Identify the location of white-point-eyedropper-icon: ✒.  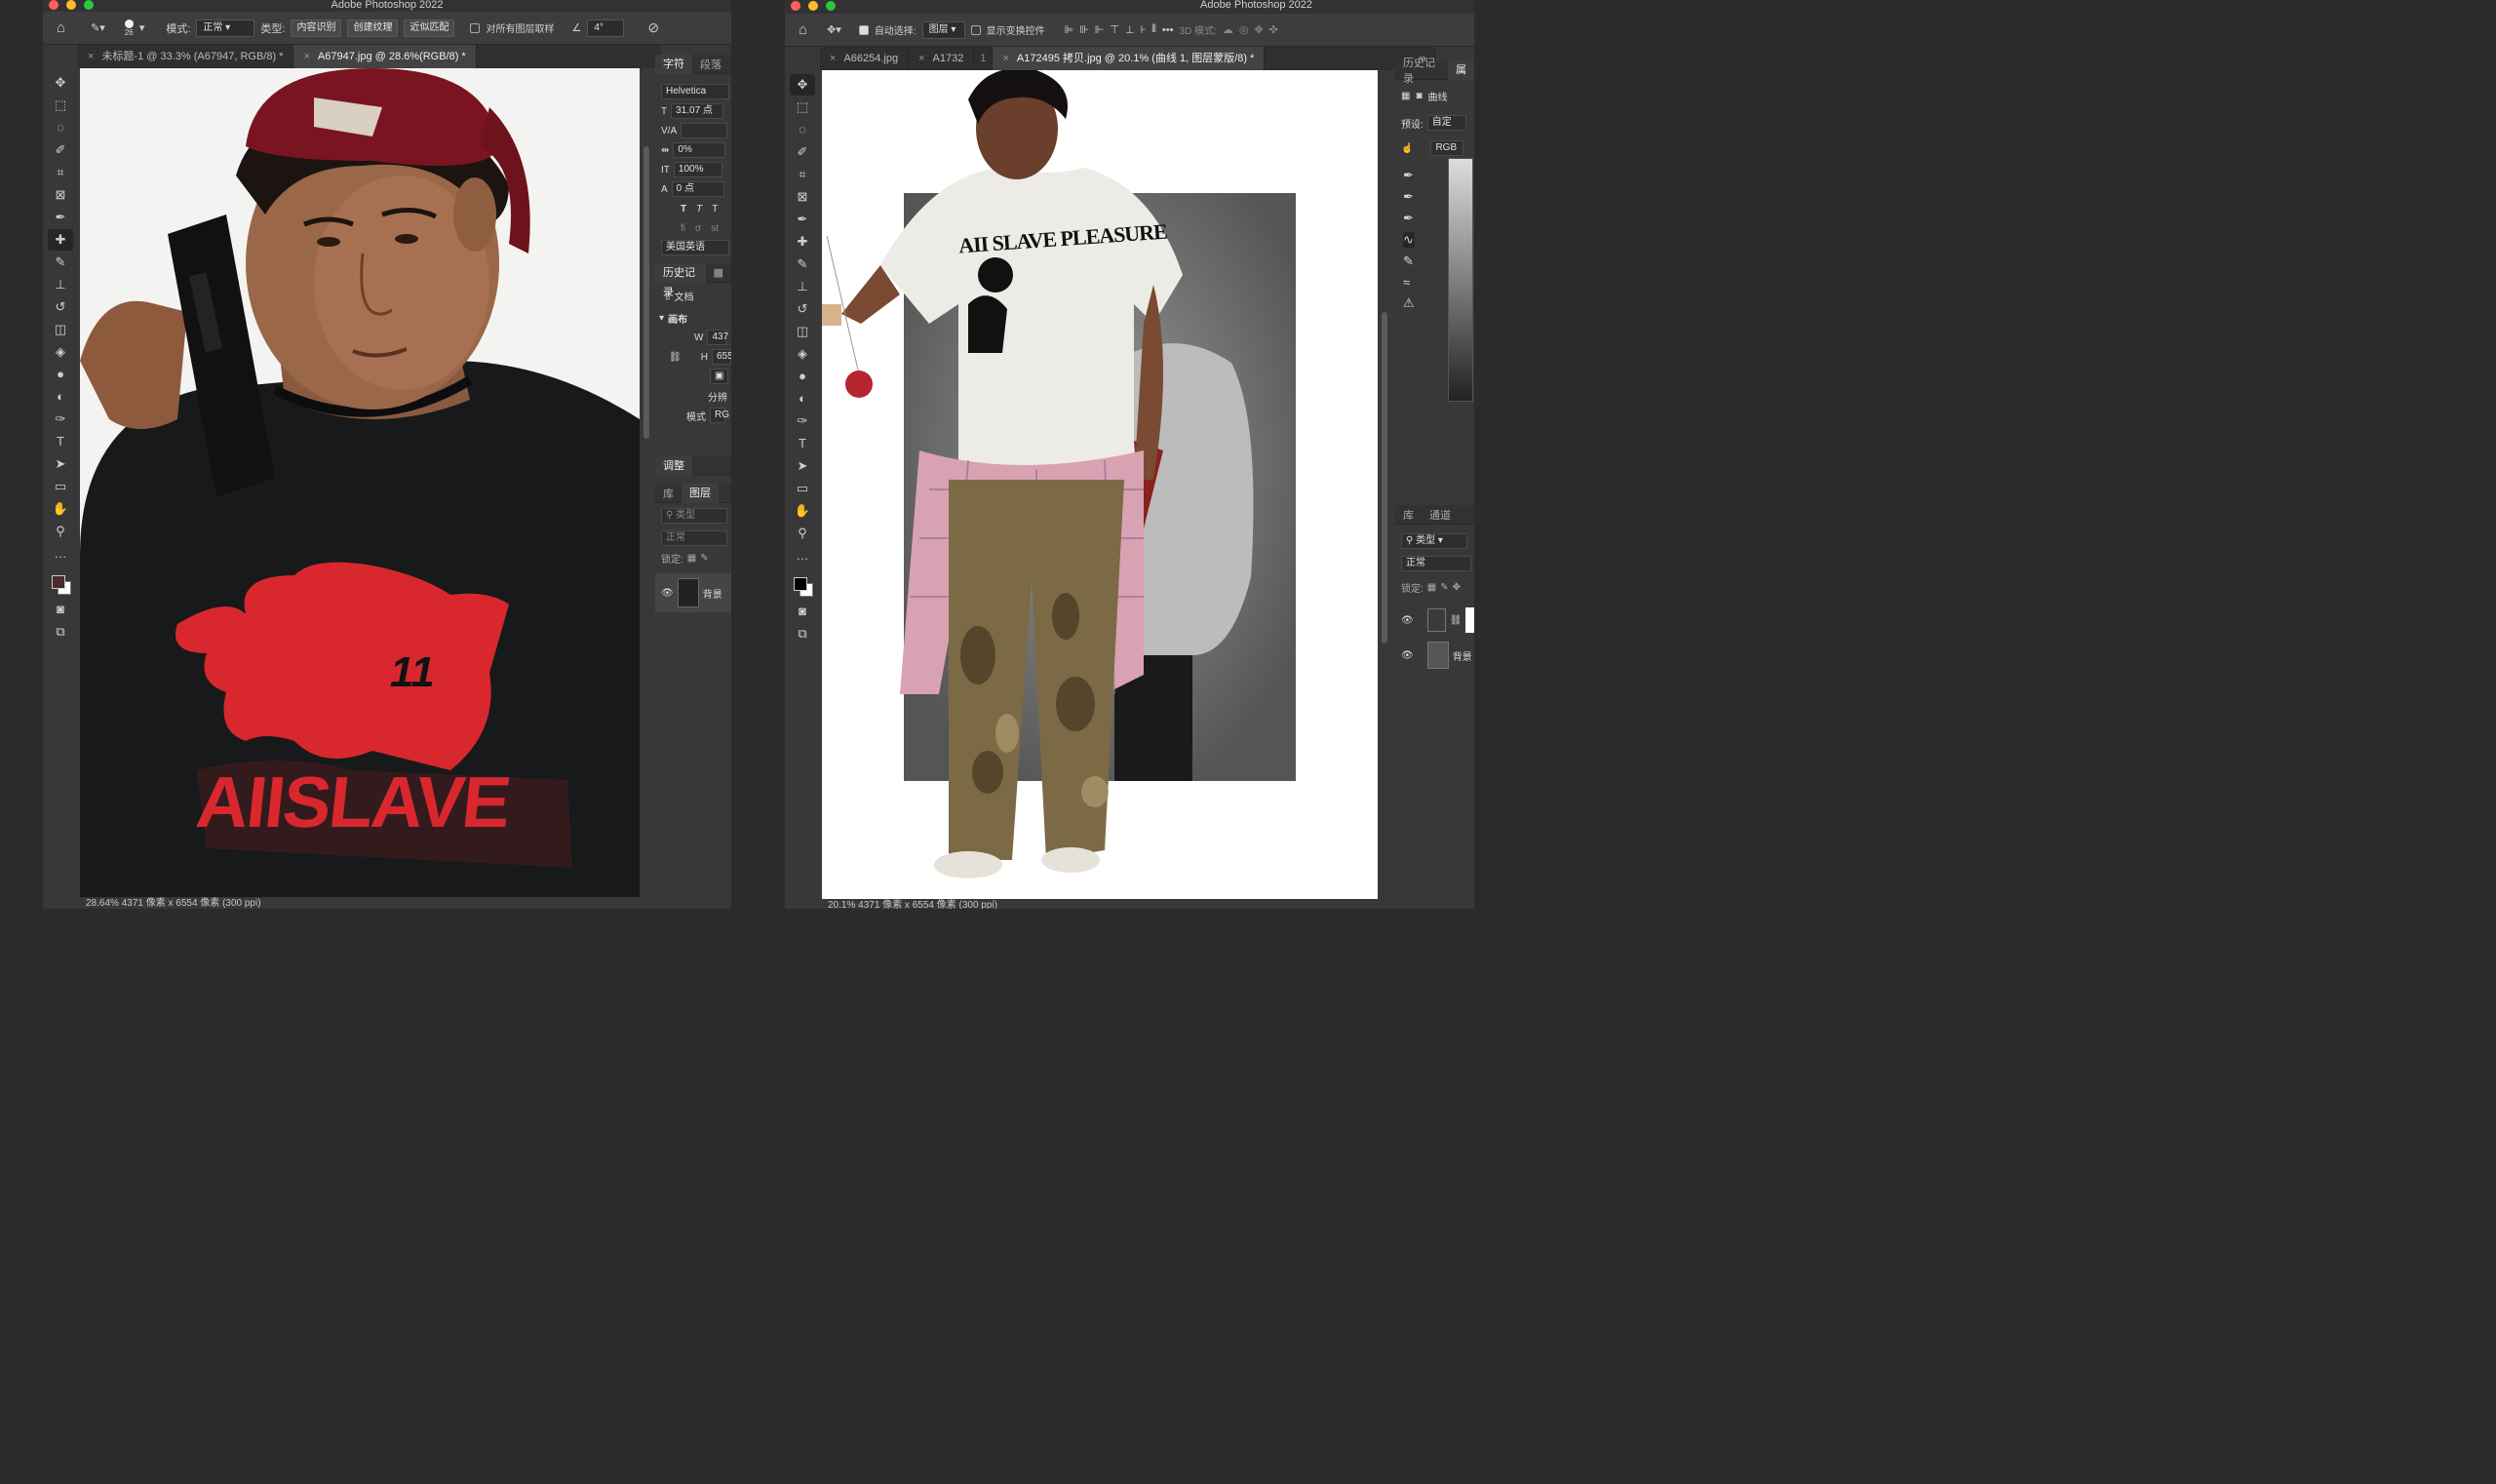
(1409, 218).